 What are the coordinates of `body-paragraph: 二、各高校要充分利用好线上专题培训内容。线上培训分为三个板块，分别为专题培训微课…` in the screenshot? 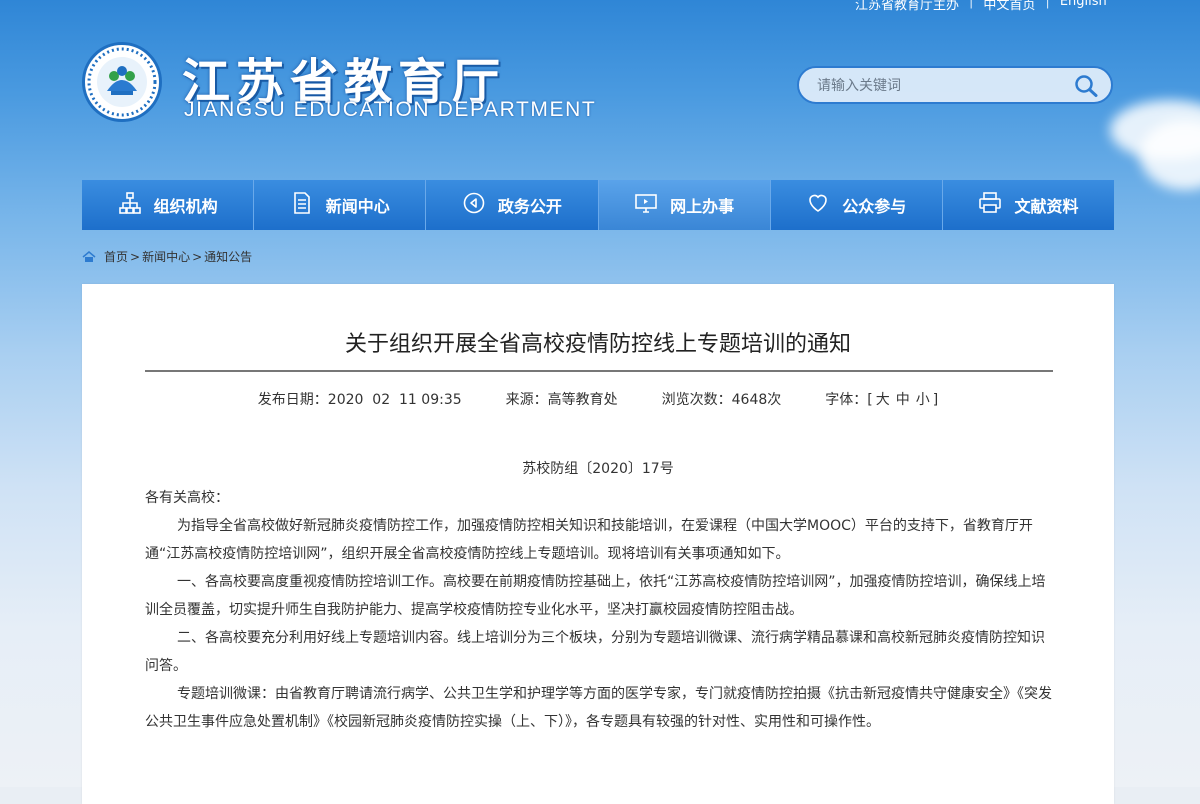 It's located at (595, 652).